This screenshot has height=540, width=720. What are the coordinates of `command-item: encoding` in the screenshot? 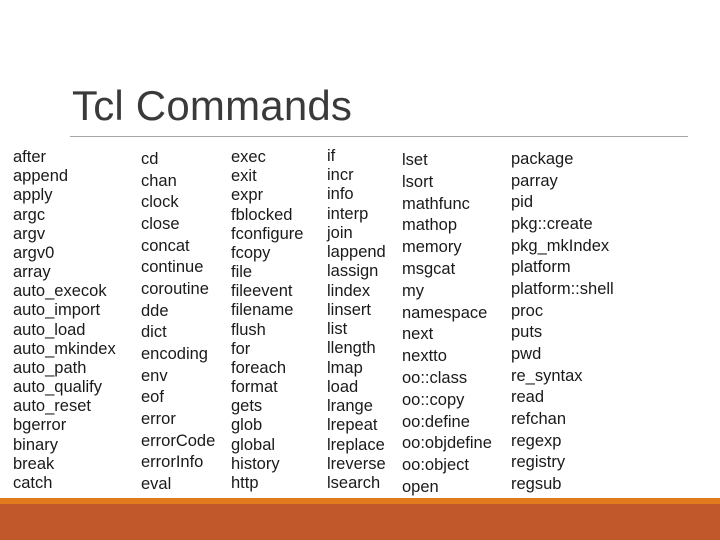 It's located at (174, 353).